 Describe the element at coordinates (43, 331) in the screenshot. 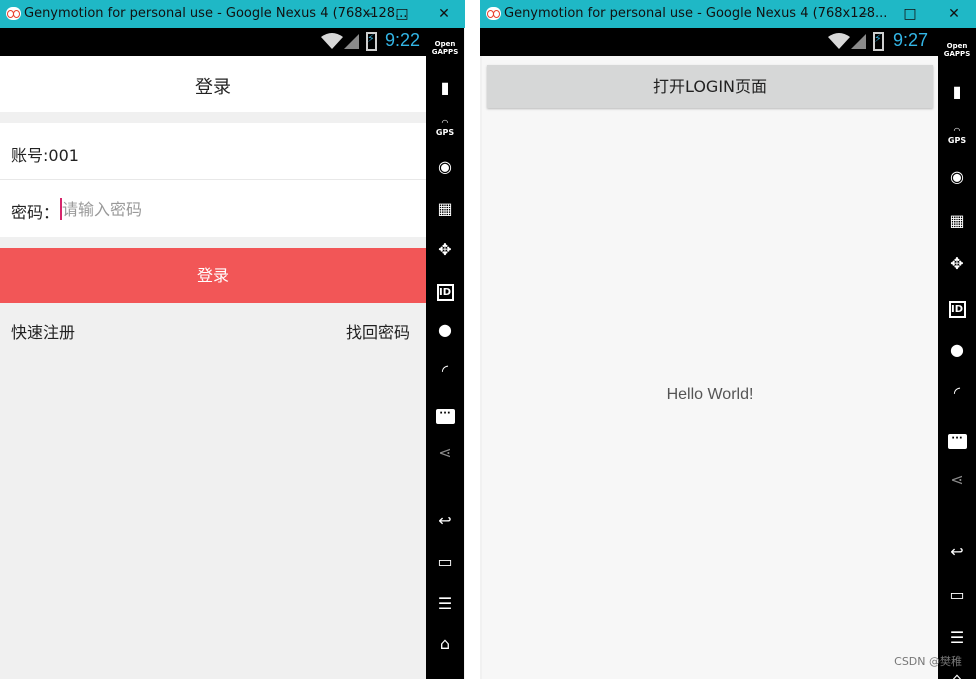

I see `register-link: 快速注册` at that location.